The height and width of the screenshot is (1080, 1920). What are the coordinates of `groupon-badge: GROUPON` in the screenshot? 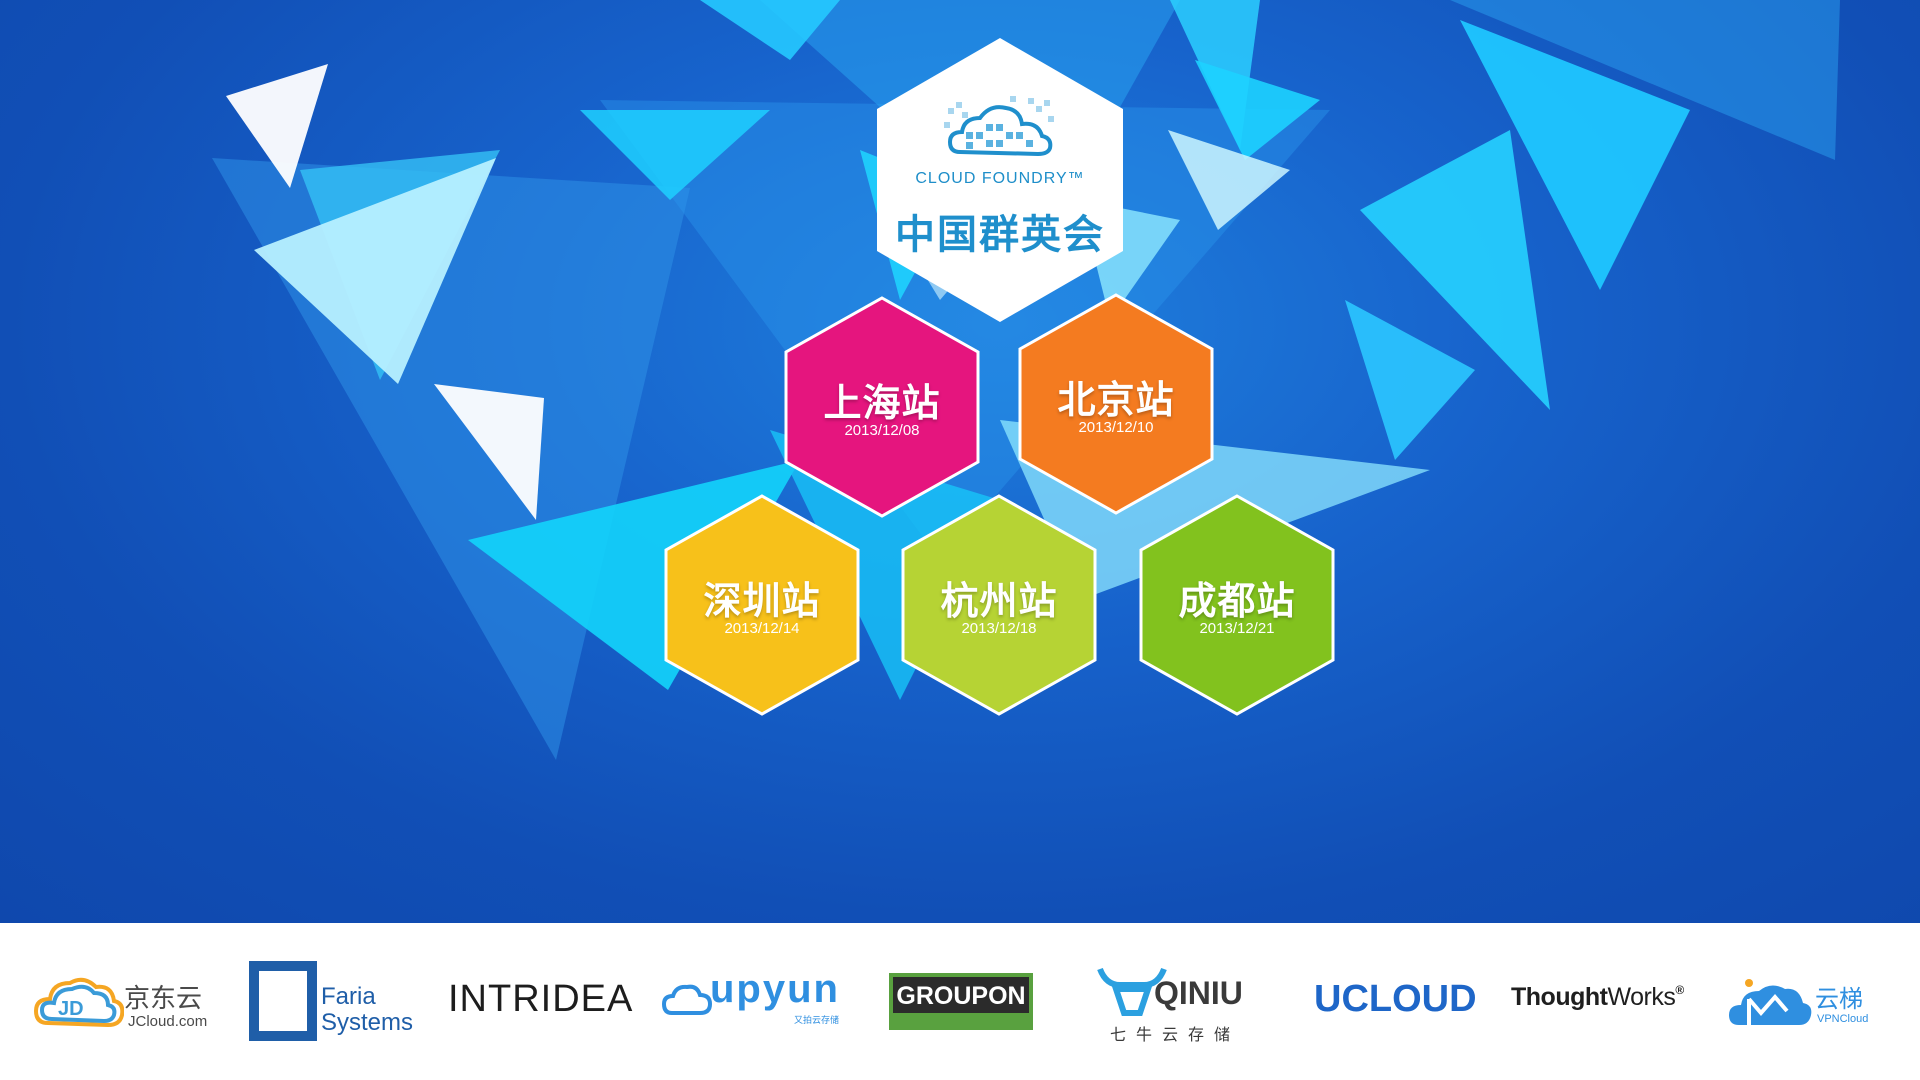 It's located at (961, 1001).